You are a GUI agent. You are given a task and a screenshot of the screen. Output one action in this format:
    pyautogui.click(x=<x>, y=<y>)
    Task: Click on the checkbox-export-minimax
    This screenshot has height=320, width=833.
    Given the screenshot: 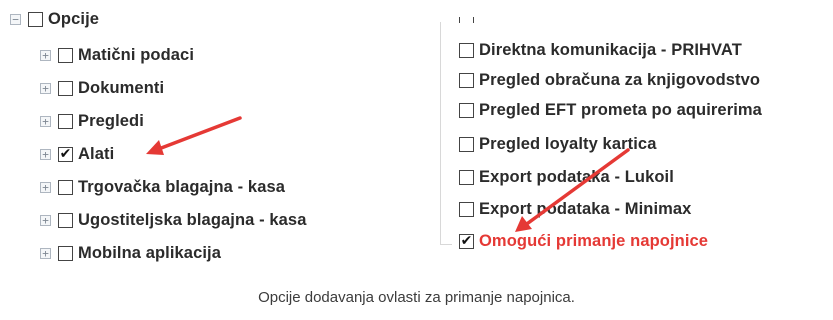 What is the action you would take?
    pyautogui.click(x=466, y=209)
    